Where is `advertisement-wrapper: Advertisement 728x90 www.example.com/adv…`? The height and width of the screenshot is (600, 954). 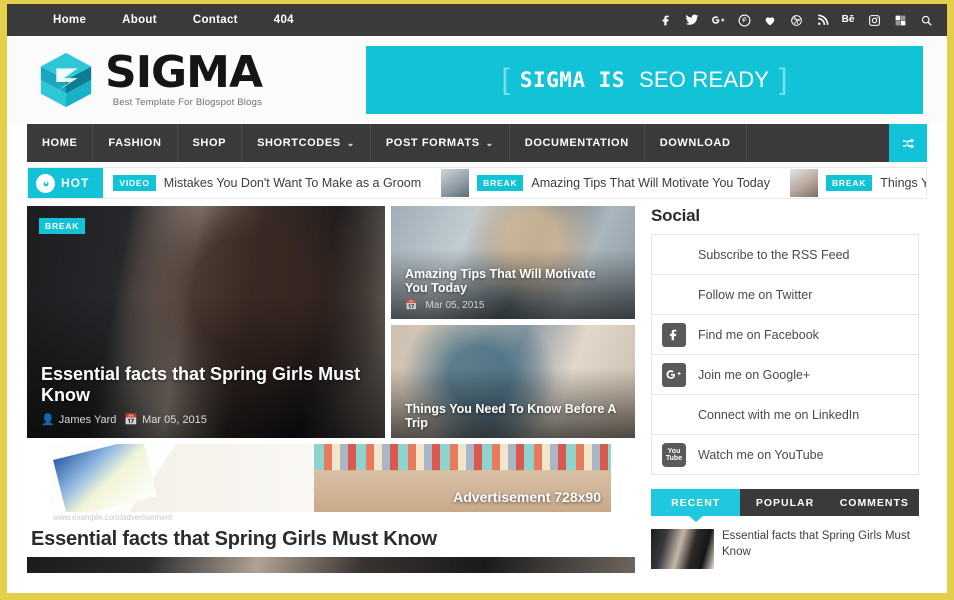 advertisement-wrapper: Advertisement 728x90 www.example.com/adv… is located at coordinates (331, 483).